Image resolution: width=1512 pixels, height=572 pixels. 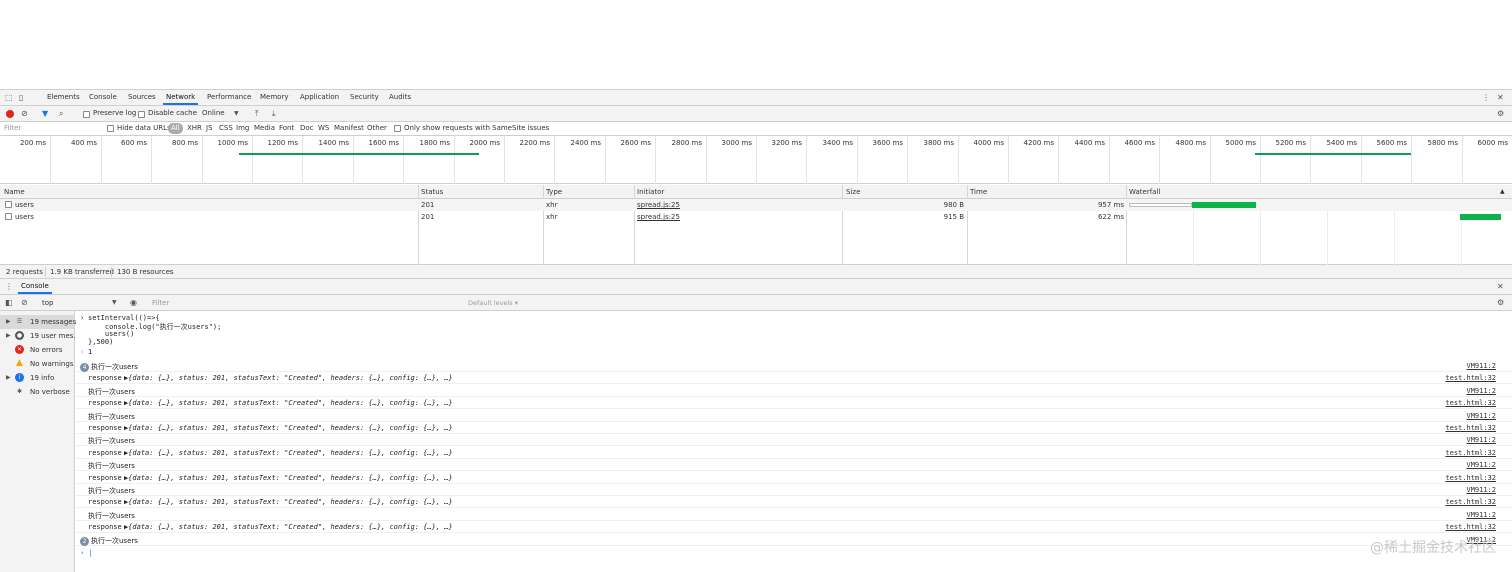 What do you see at coordinates (9, 98) in the screenshot?
I see `inspect-icon: ⬚` at bounding box center [9, 98].